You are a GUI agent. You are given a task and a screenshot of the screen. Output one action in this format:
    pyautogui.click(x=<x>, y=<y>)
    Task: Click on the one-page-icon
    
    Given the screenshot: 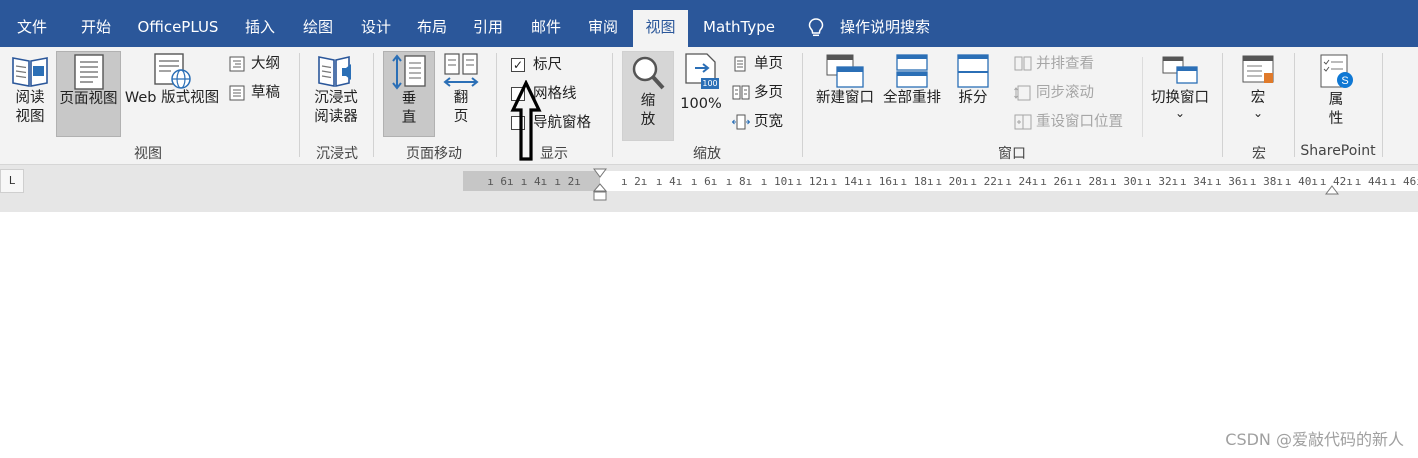 What is the action you would take?
    pyautogui.click(x=740, y=64)
    